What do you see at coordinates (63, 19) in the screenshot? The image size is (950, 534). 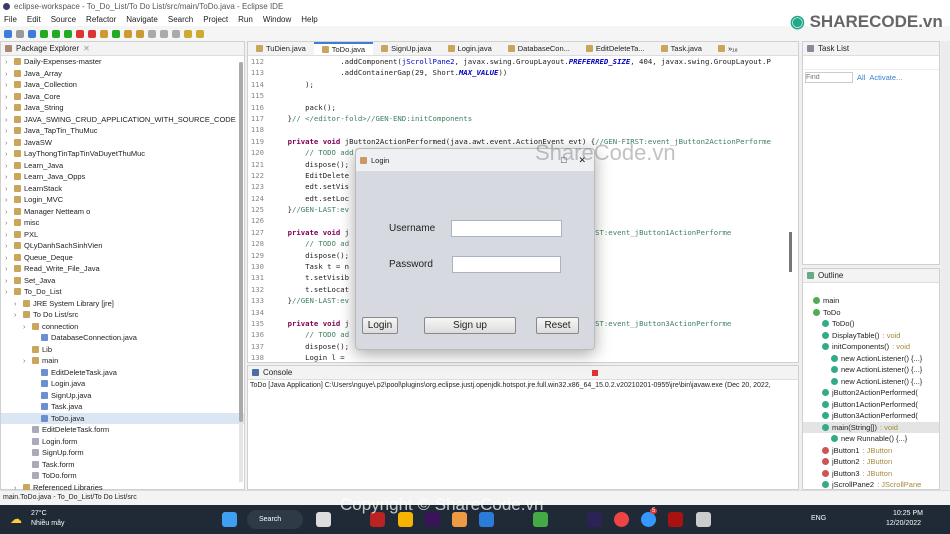 I see `menu-source: Source` at bounding box center [63, 19].